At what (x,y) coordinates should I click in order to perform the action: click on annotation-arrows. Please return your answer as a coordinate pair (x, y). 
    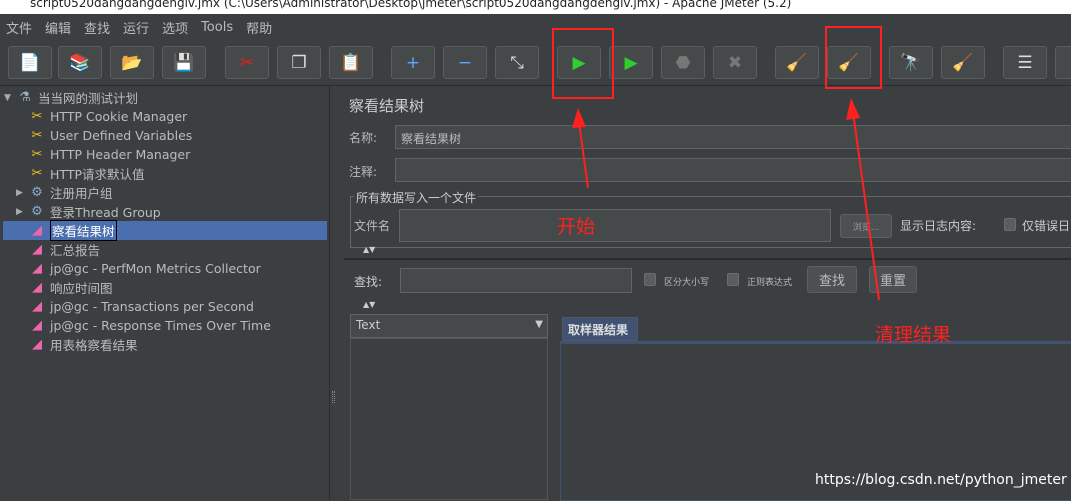
    Looking at the image, I should click on (726, 199).